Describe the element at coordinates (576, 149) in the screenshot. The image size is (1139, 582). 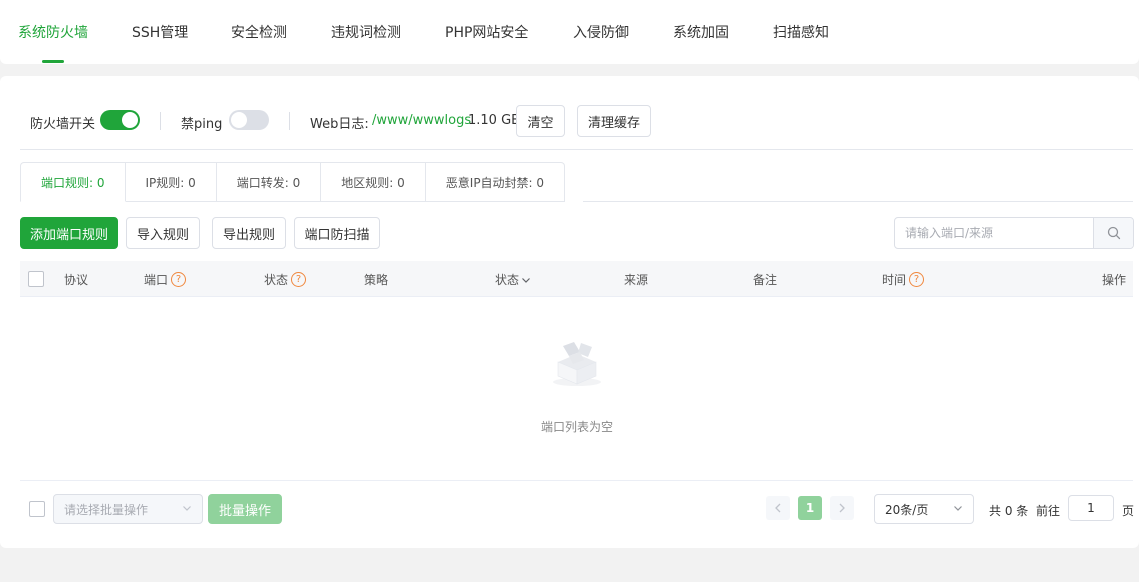
I see `section-divider` at that location.